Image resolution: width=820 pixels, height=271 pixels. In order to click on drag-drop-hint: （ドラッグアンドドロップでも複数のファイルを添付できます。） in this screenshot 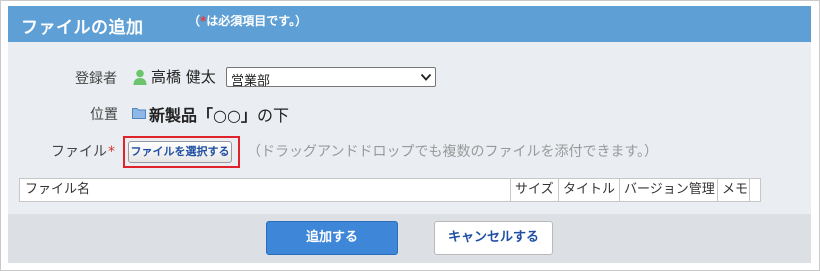, I will do `click(453, 152)`.